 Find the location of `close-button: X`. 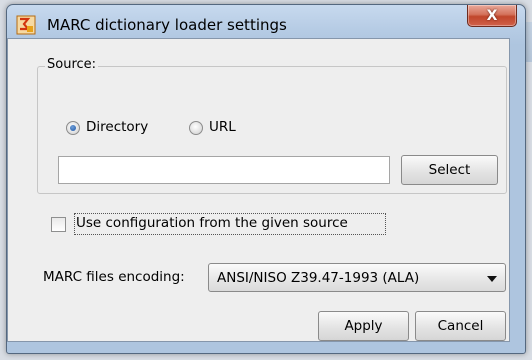

close-button: X is located at coordinates (492, 16).